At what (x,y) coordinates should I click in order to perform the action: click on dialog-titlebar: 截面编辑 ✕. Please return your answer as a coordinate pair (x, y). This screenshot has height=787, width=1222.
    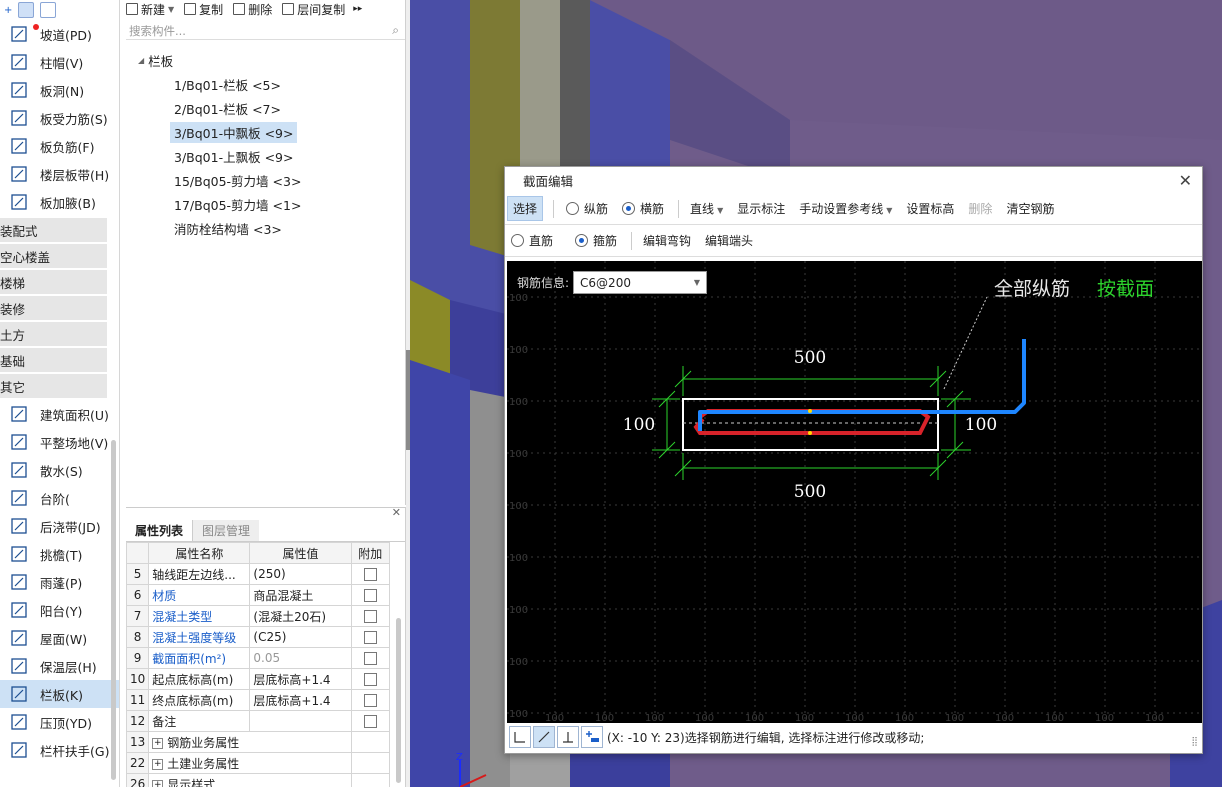
    Looking at the image, I should click on (853, 180).